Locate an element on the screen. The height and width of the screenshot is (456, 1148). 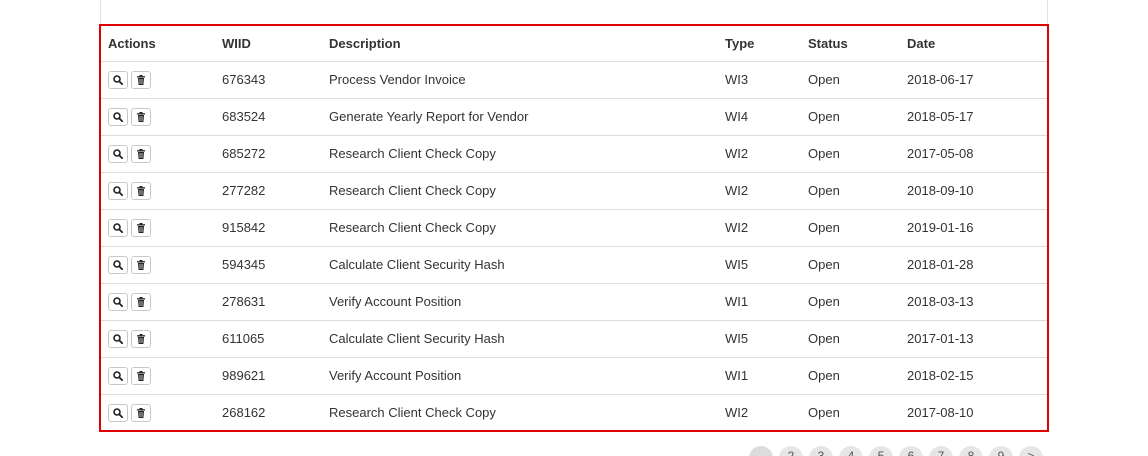
cell-wiid: 277282 is located at coordinates (268, 191).